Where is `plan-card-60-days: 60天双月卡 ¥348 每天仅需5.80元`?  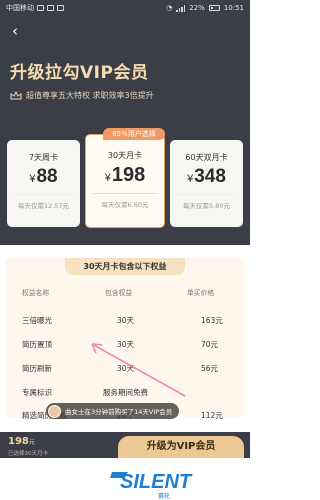 plan-card-60-days: 60天双月卡 ¥348 每天仅需5.80元 is located at coordinates (206, 183).